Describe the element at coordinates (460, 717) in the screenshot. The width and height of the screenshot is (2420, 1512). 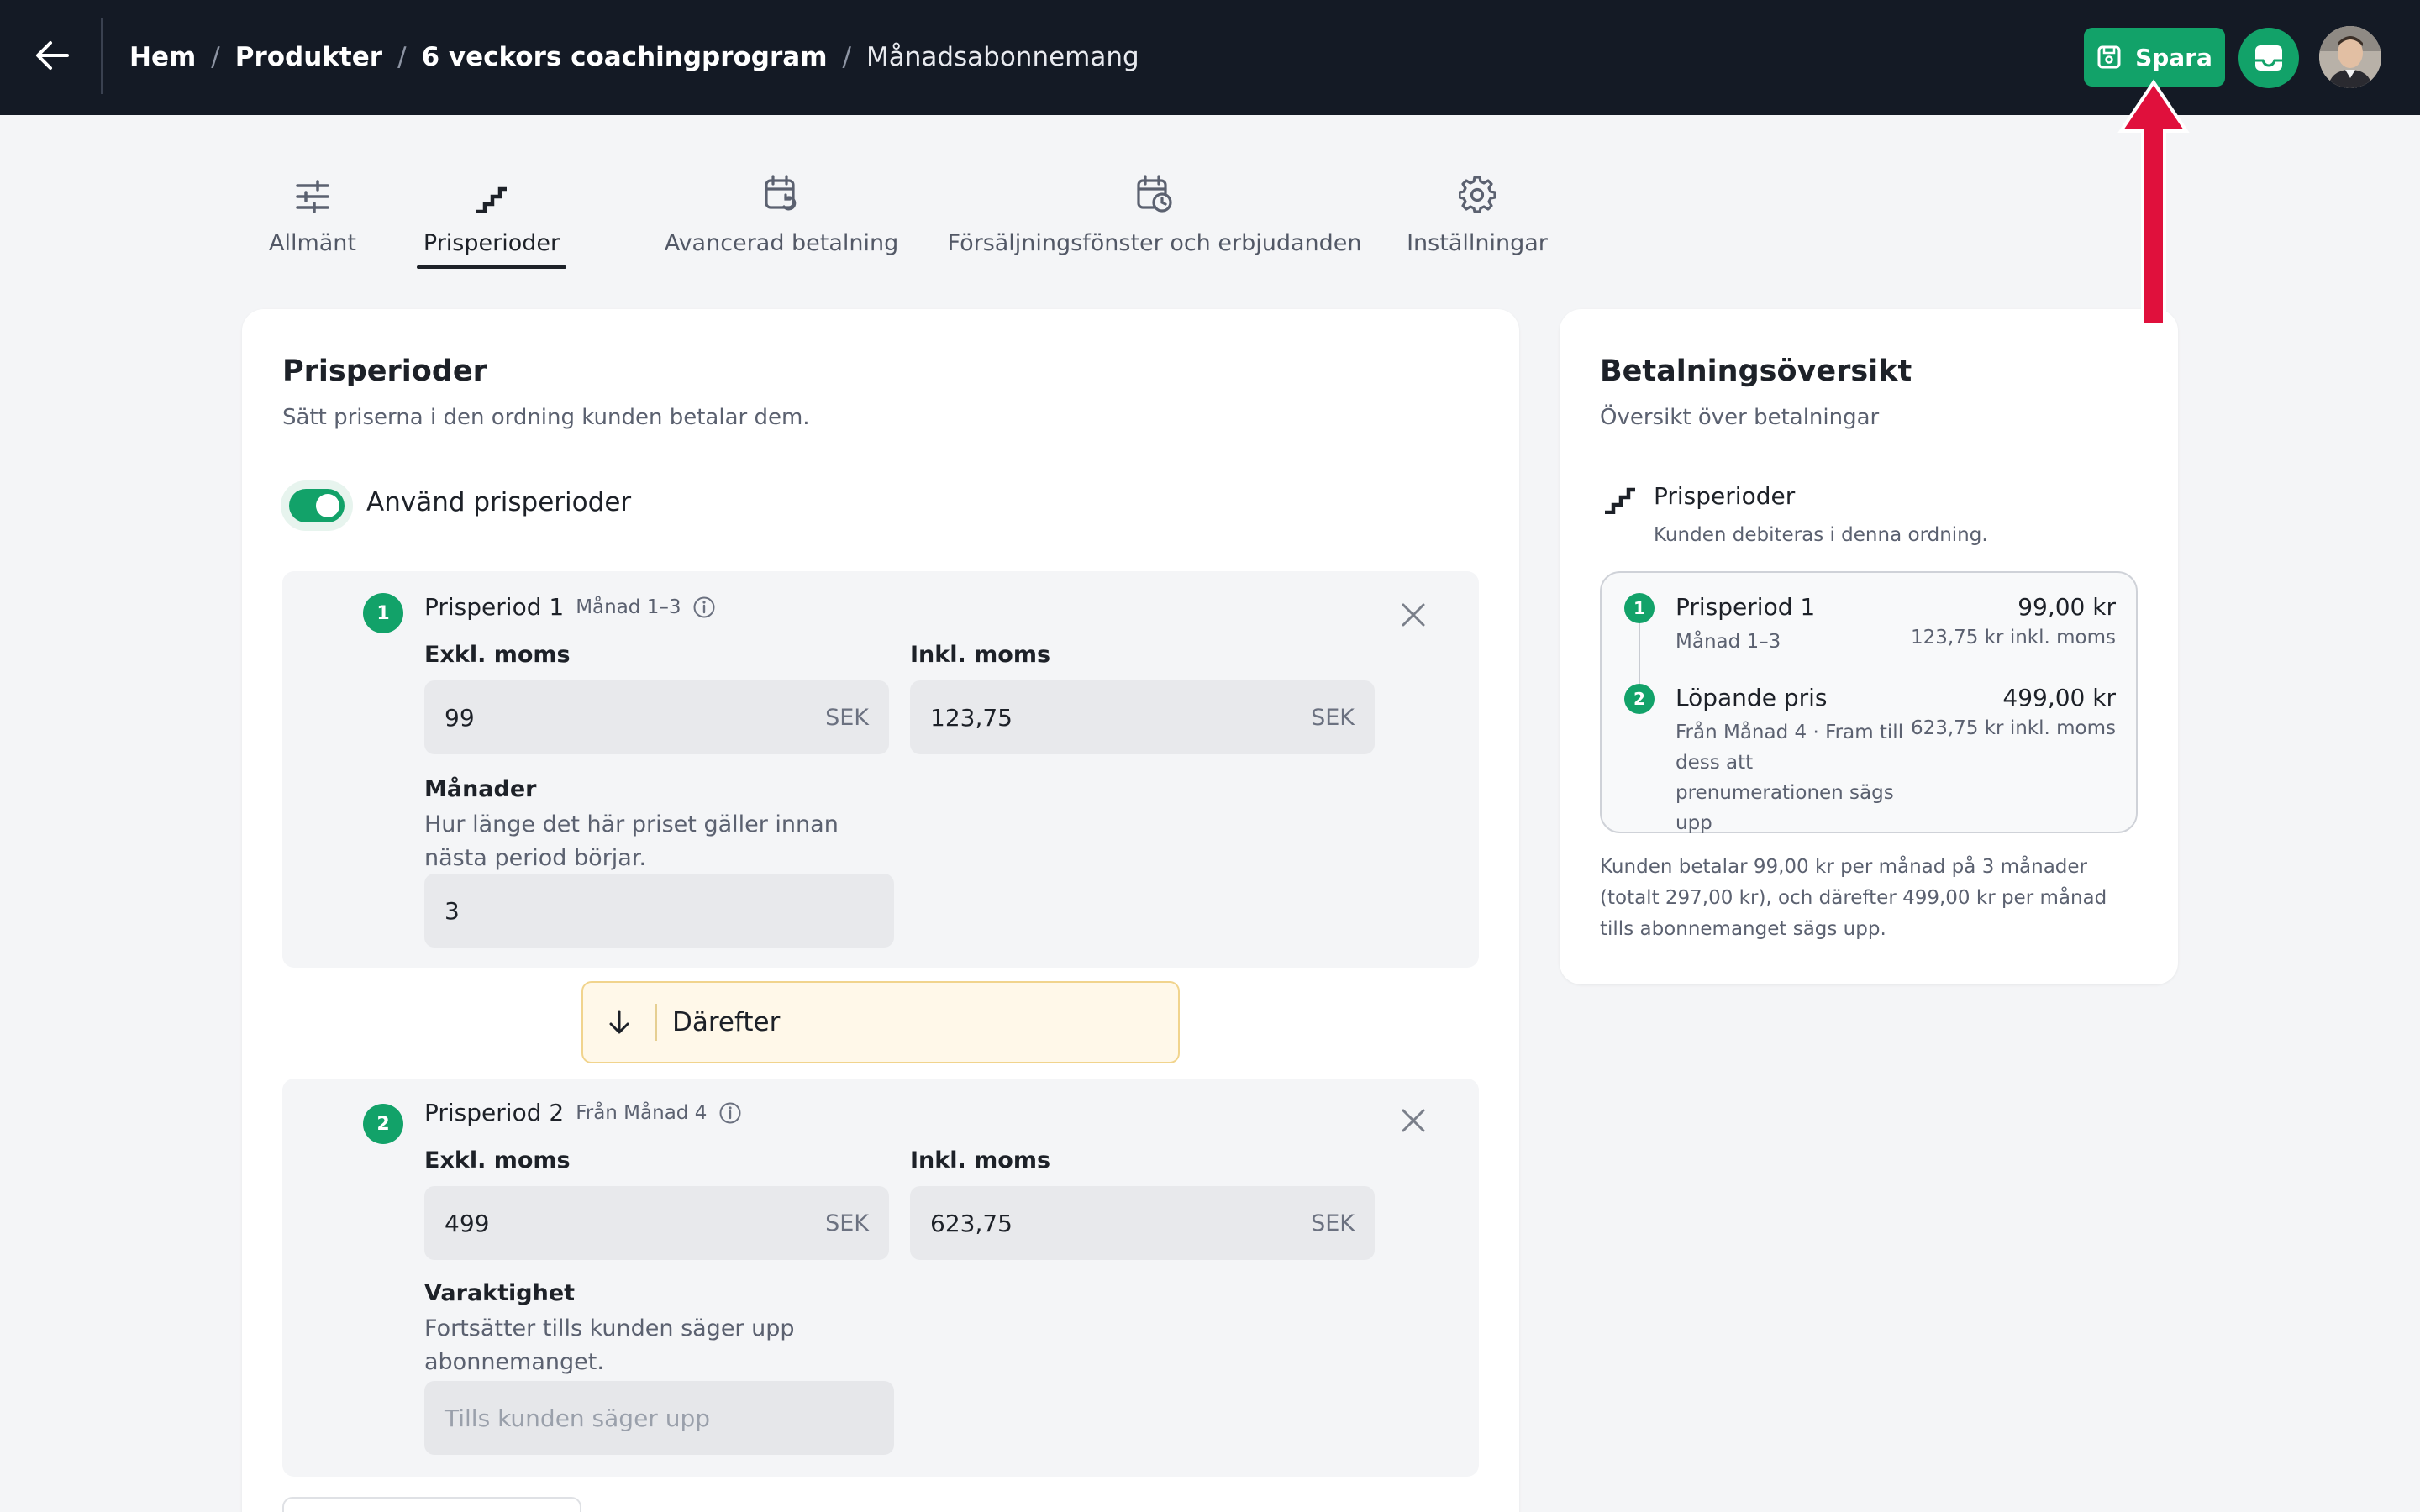
I see `excl-vat-value: 99` at that location.